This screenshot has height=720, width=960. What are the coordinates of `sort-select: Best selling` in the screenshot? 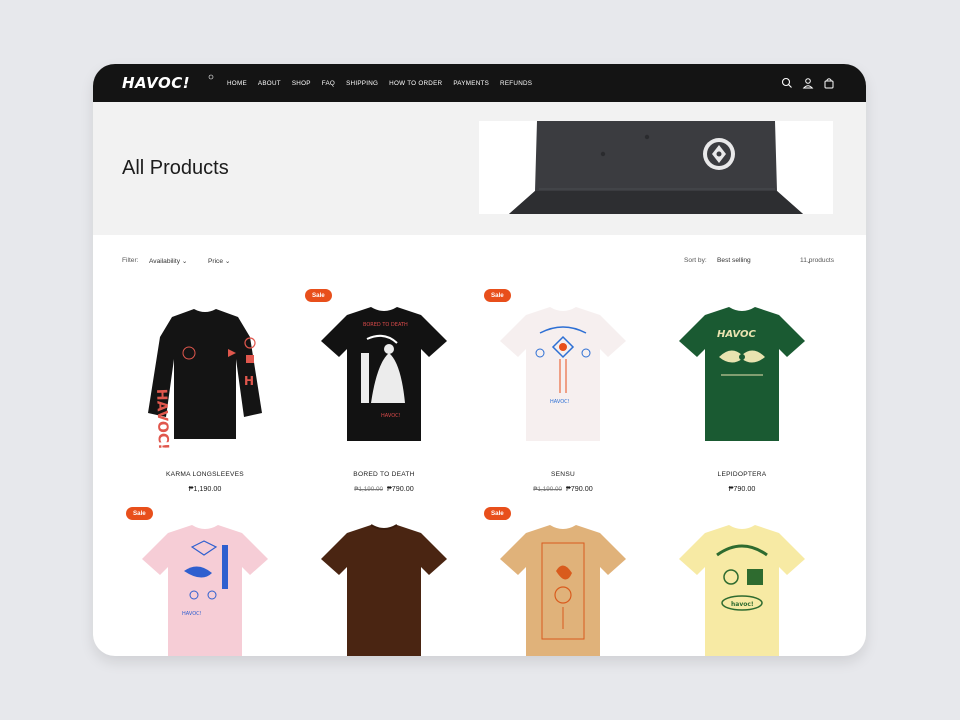 It's located at (734, 260).